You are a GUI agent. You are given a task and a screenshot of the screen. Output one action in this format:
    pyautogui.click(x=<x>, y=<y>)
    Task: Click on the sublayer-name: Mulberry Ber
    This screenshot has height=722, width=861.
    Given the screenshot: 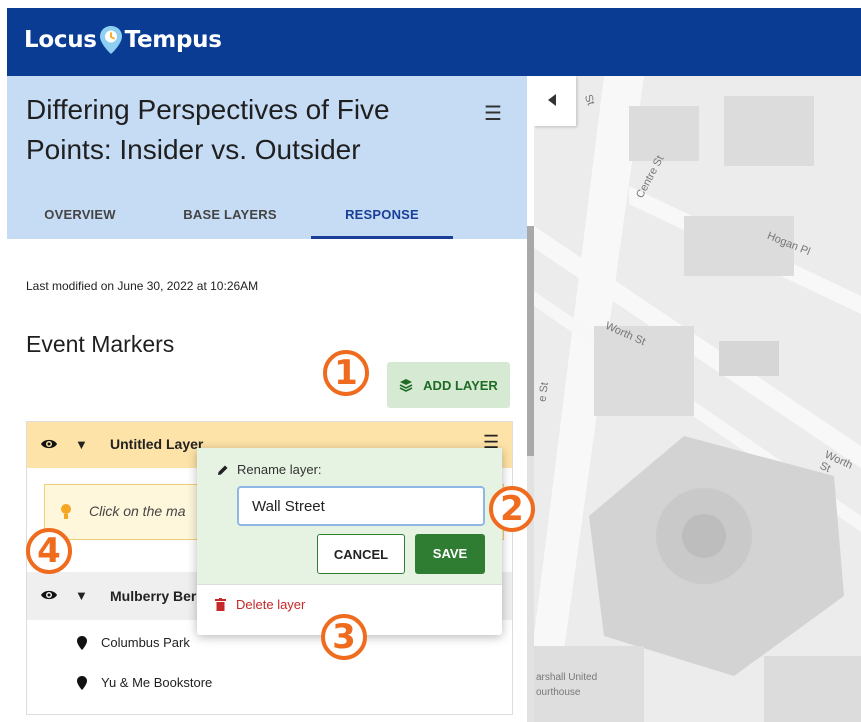 What is the action you would take?
    pyautogui.click(x=153, y=596)
    